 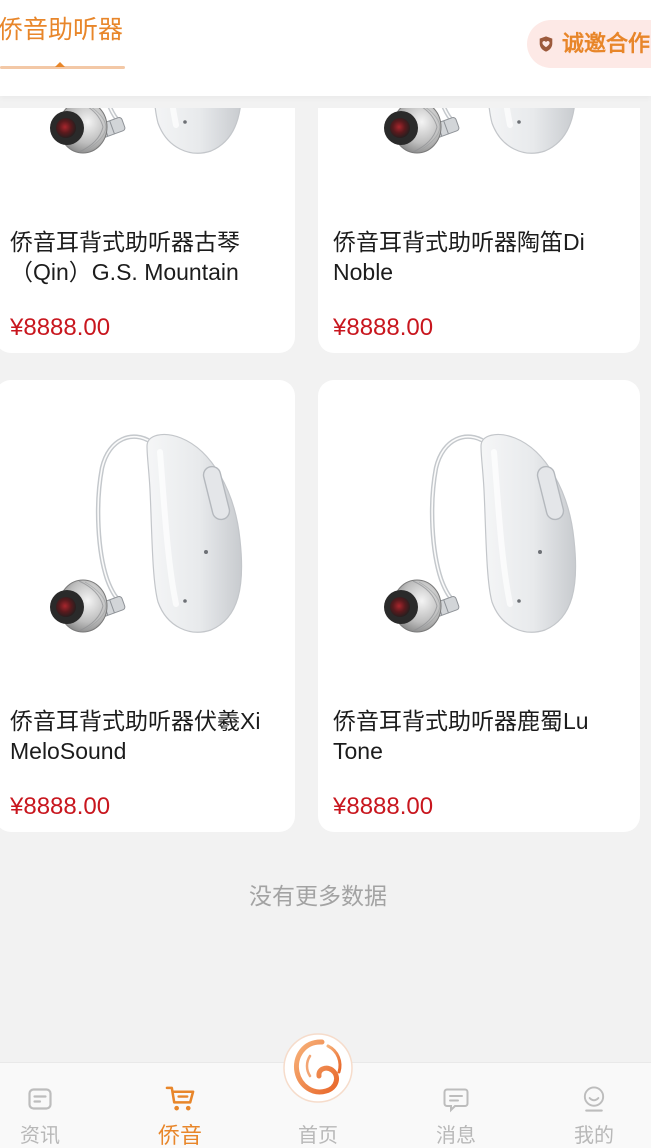 I want to click on underline-marker, so click(x=60, y=64).